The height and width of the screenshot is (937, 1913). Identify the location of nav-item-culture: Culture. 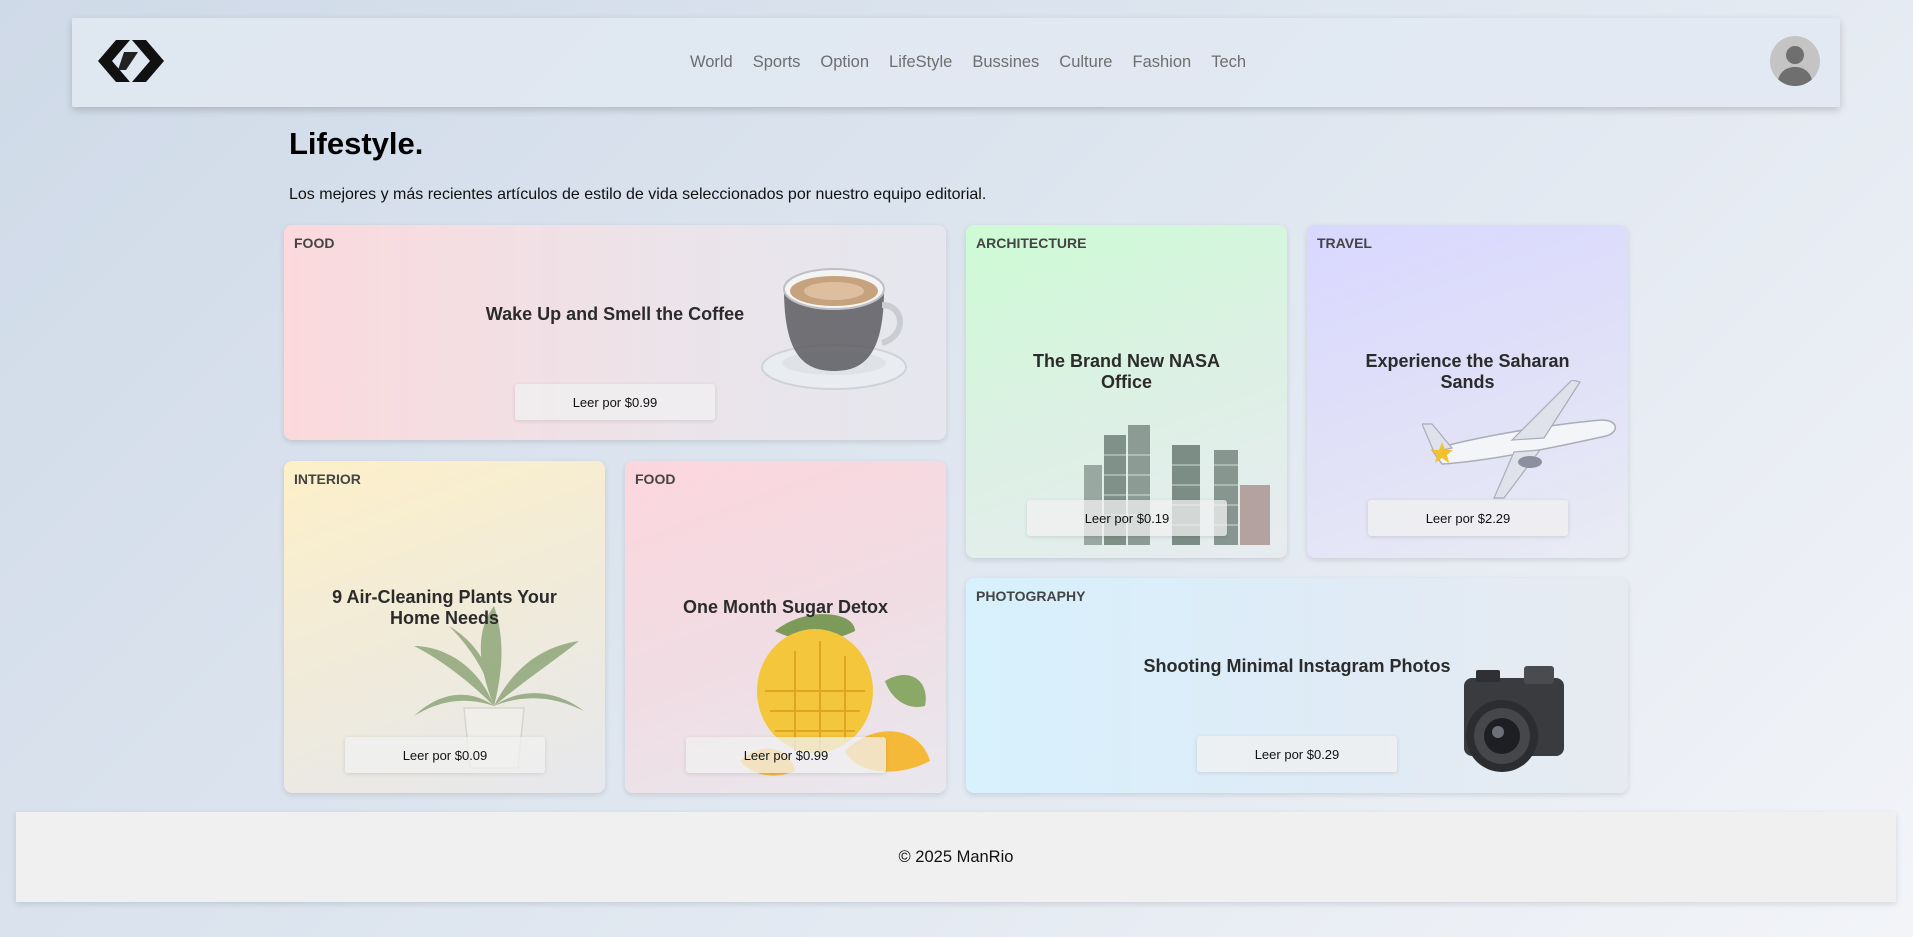
(1085, 62).